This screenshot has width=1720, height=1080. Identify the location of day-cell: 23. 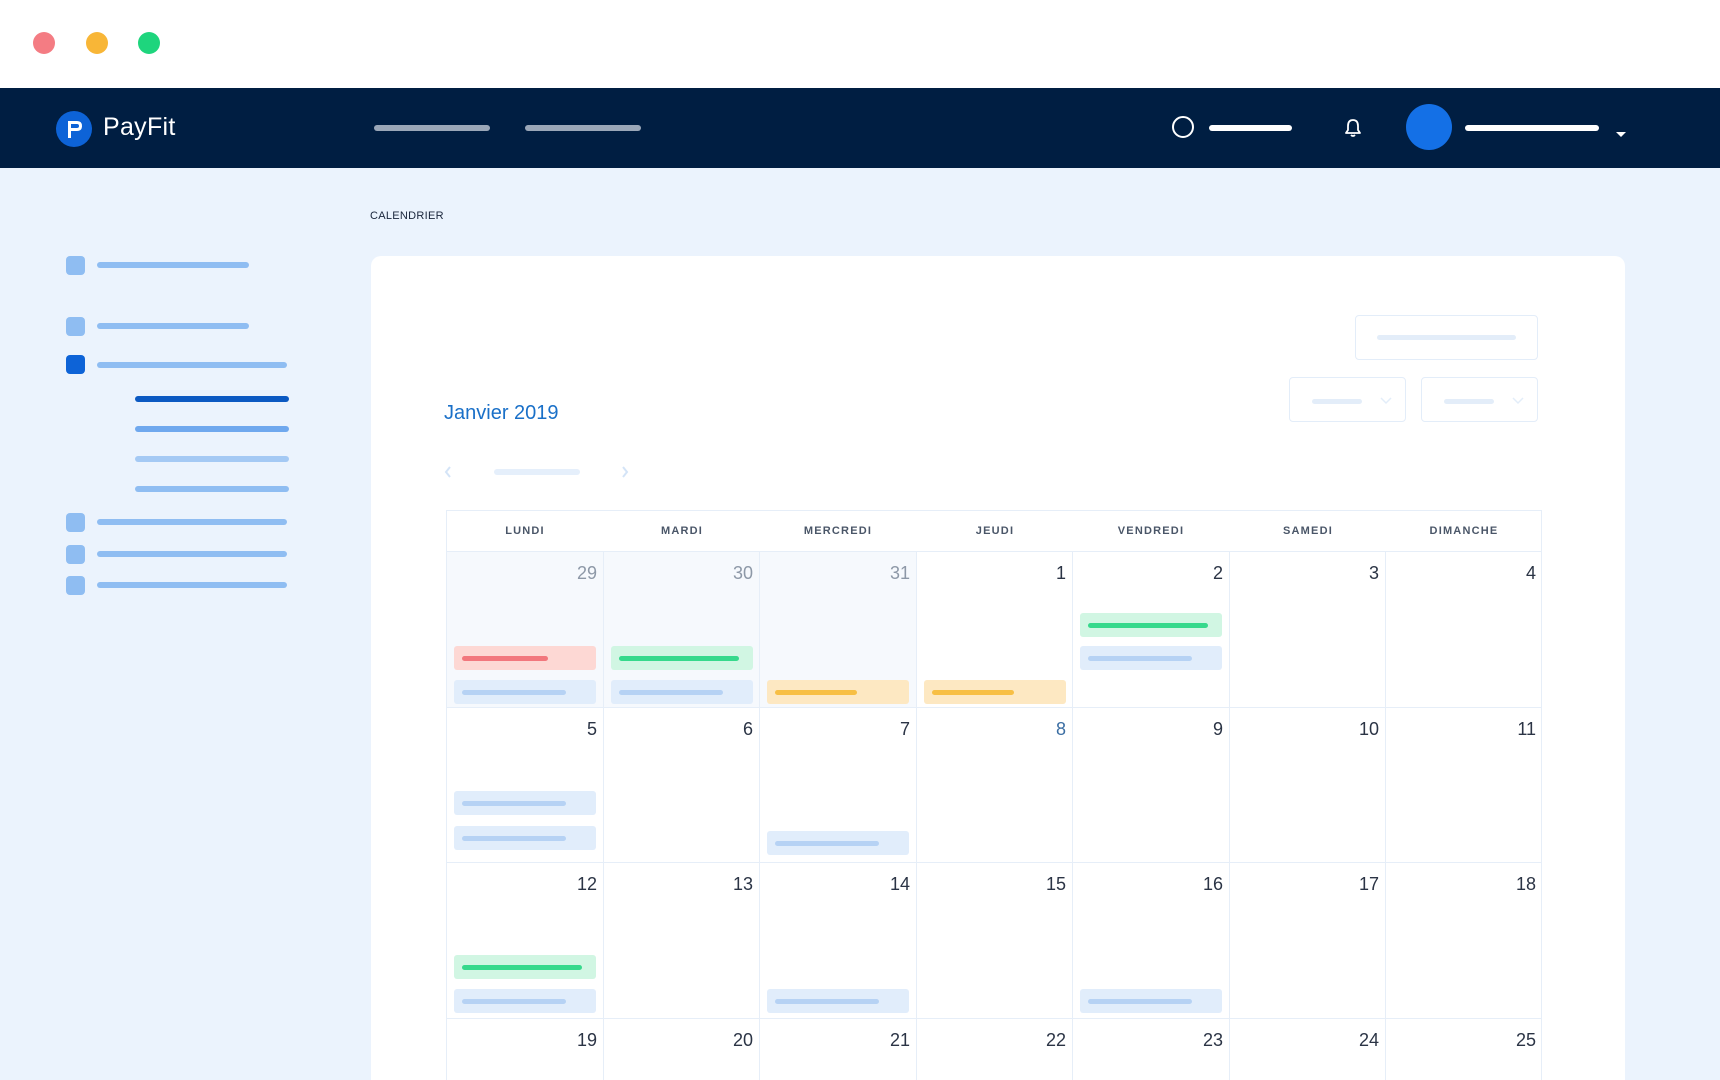
(1151, 1049).